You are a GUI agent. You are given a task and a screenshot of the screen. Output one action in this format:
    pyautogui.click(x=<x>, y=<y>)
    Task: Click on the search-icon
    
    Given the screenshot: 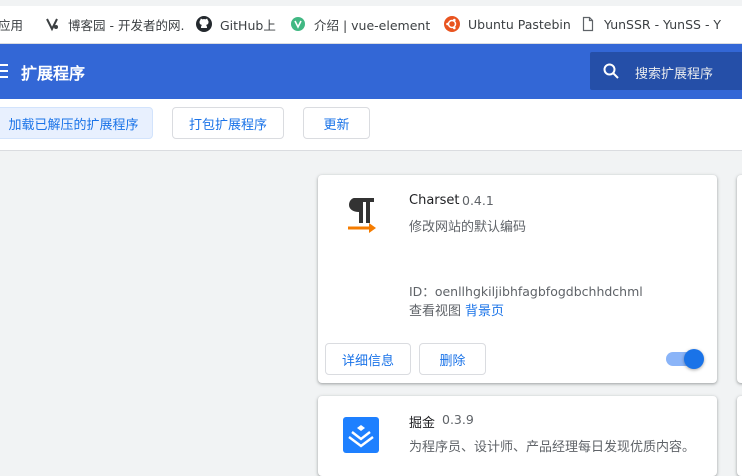 What is the action you would take?
    pyautogui.click(x=611, y=73)
    